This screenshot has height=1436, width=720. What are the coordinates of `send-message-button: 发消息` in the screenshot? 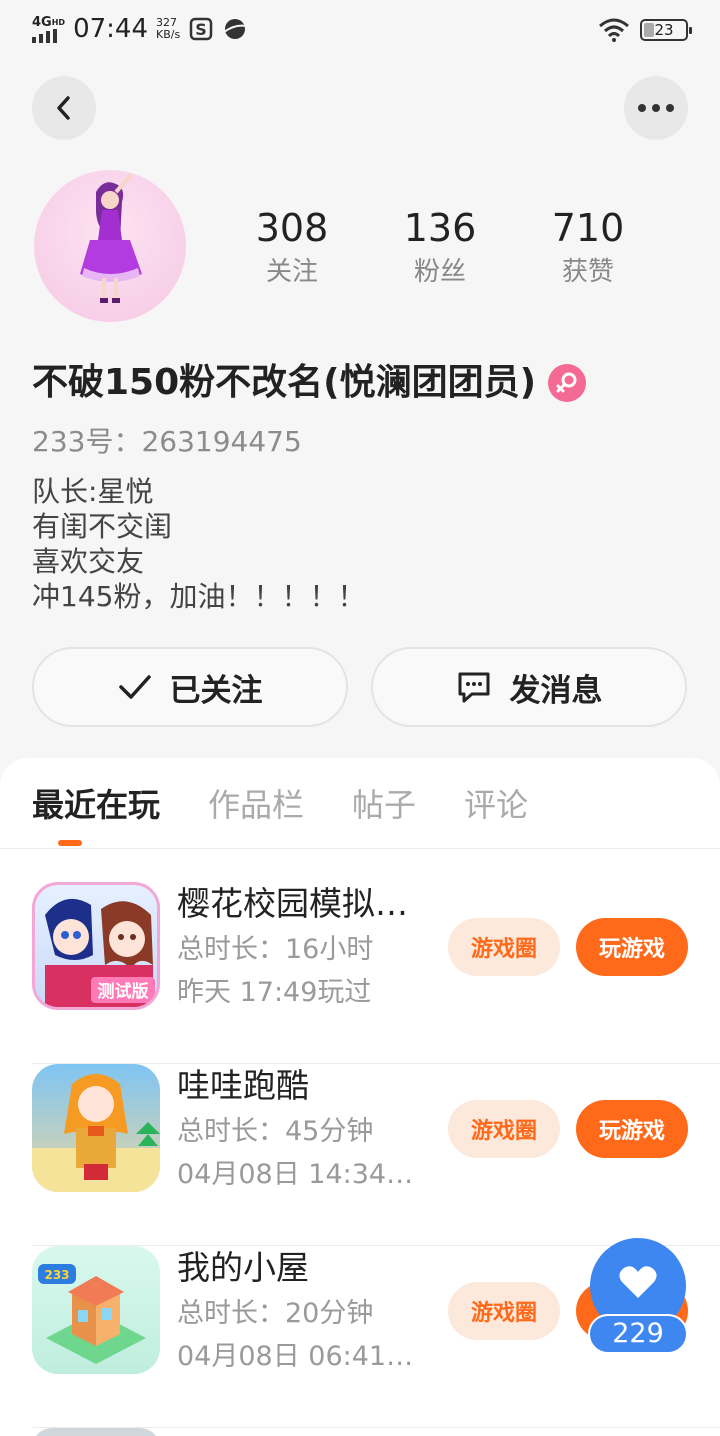 It's located at (529, 687).